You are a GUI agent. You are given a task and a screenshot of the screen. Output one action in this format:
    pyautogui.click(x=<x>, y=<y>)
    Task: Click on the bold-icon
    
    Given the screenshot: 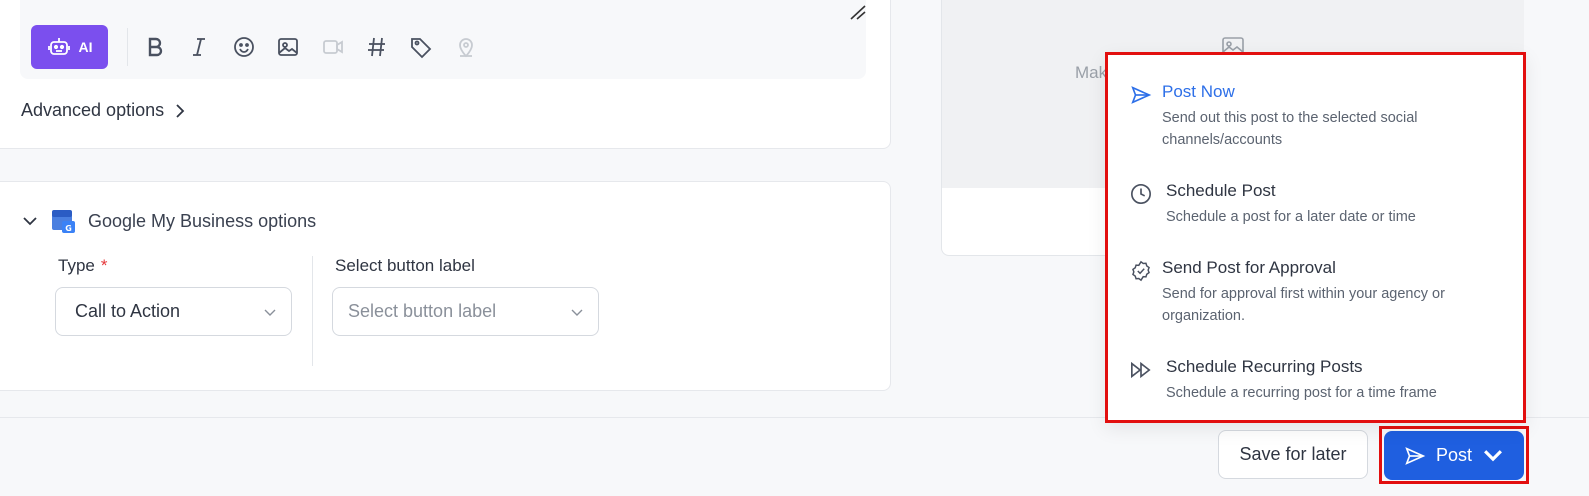 What is the action you would take?
    pyautogui.click(x=155, y=47)
    